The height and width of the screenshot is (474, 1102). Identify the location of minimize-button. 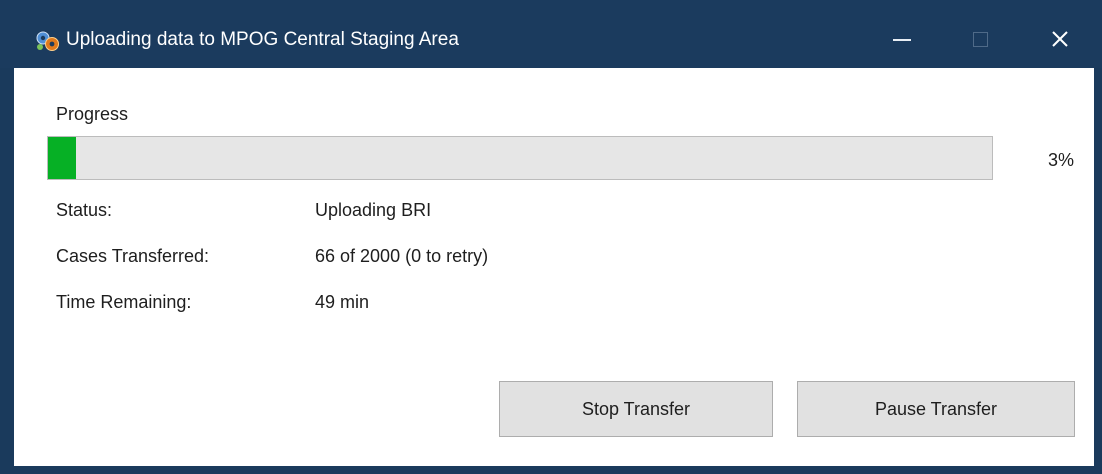
(902, 39).